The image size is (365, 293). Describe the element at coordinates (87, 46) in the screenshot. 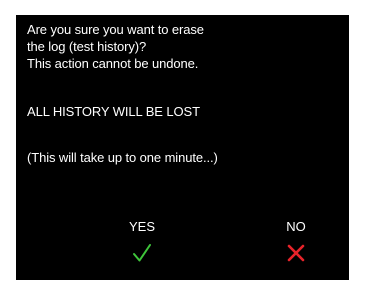

I see `message-line-2: the log (test history)?` at that location.